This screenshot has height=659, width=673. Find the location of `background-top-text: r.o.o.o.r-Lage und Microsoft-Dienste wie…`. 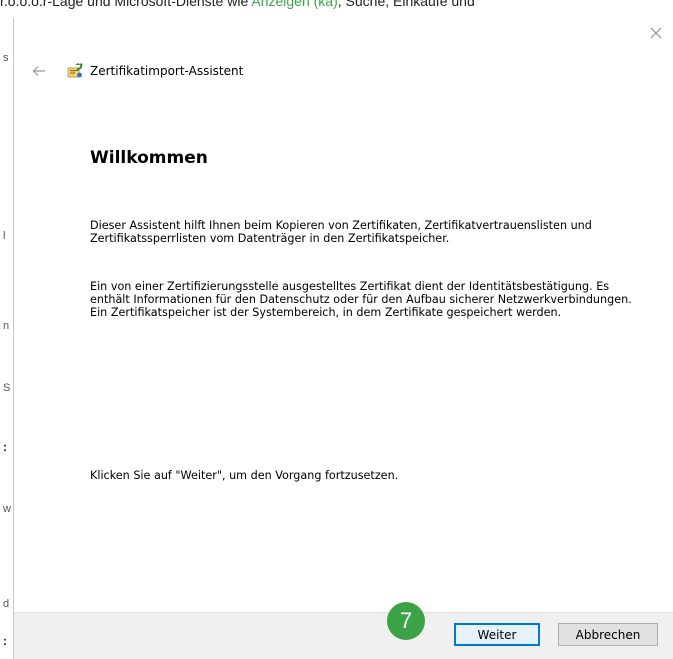

background-top-text: r.o.o.o.r-Lage und Microsoft-Dienste wie… is located at coordinates (237, 4).